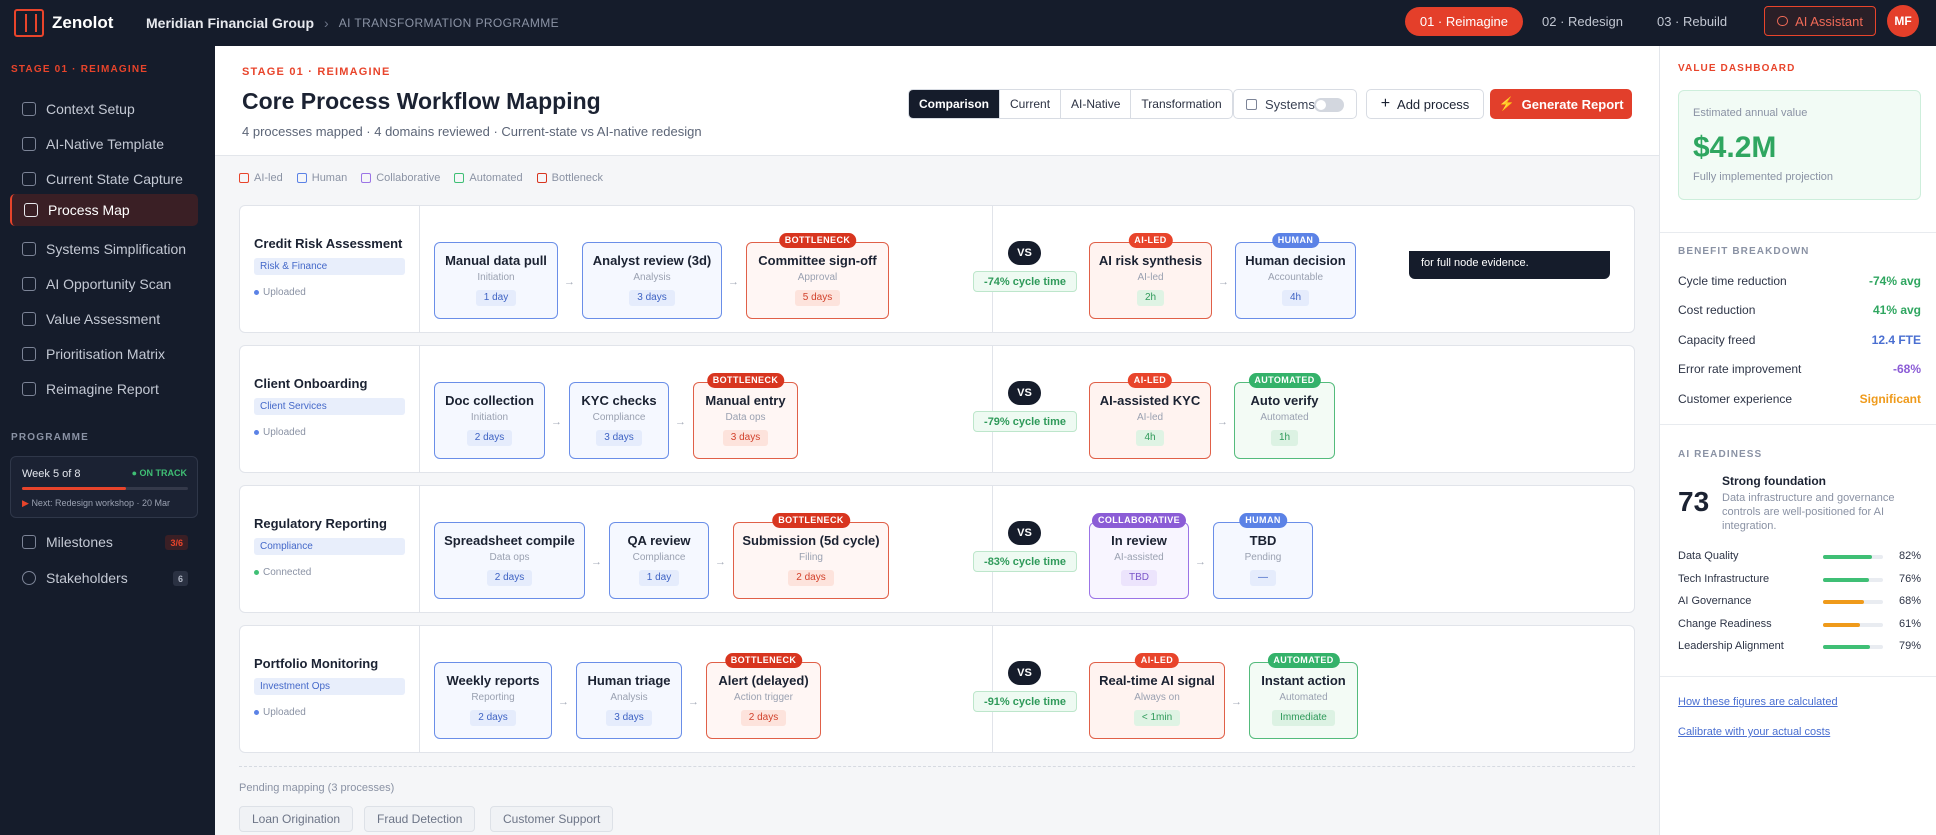 Image resolution: width=1936 pixels, height=835 pixels. Describe the element at coordinates (104, 354) in the screenshot. I see `sidebar-item-prioritisation-matrix: Prioritisation Matrix` at that location.